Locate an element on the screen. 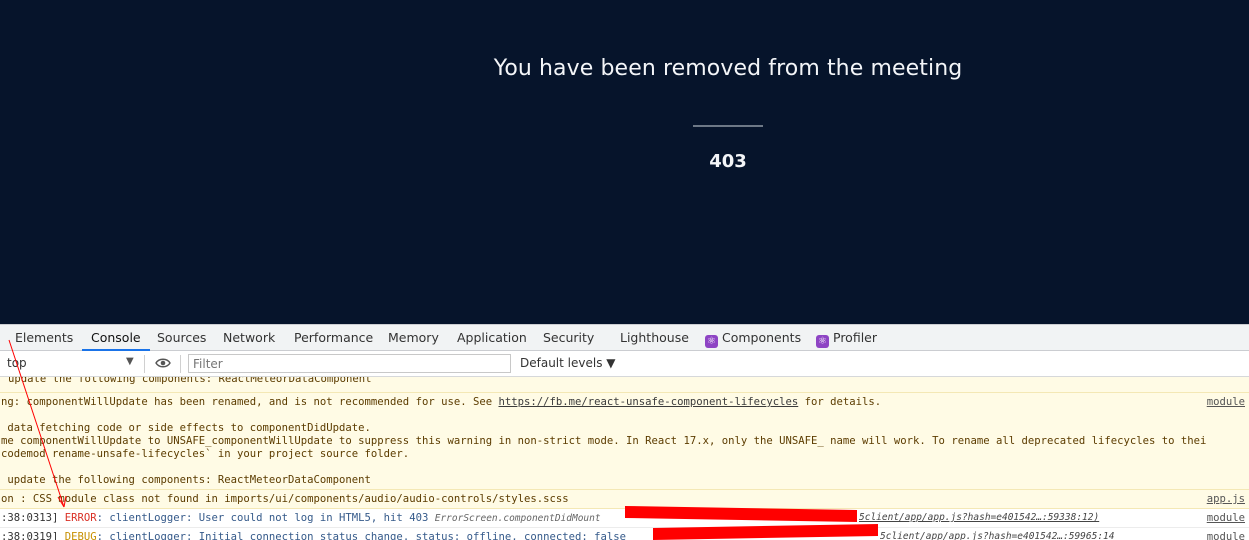  tab-memory: Memory is located at coordinates (413, 338).